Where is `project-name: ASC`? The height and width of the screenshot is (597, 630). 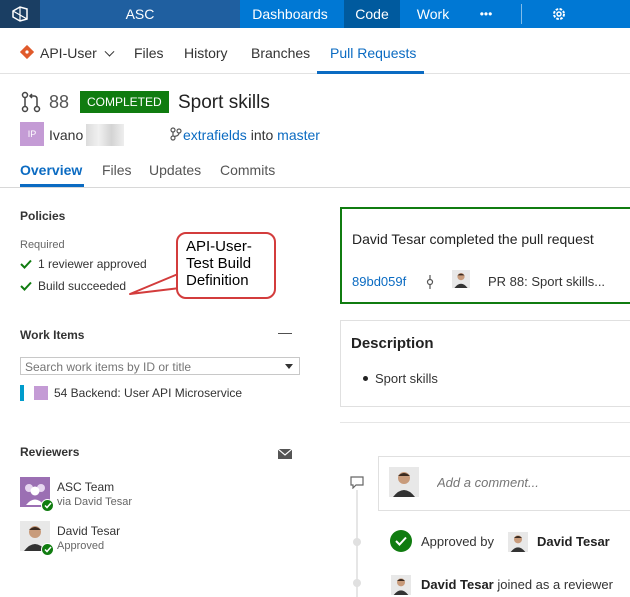 project-name: ASC is located at coordinates (140, 14).